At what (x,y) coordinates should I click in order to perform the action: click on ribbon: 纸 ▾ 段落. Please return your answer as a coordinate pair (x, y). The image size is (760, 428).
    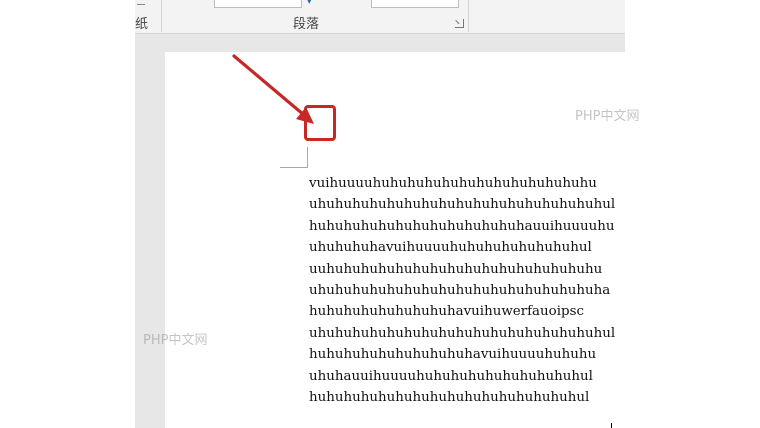
    Looking at the image, I should click on (380, 17).